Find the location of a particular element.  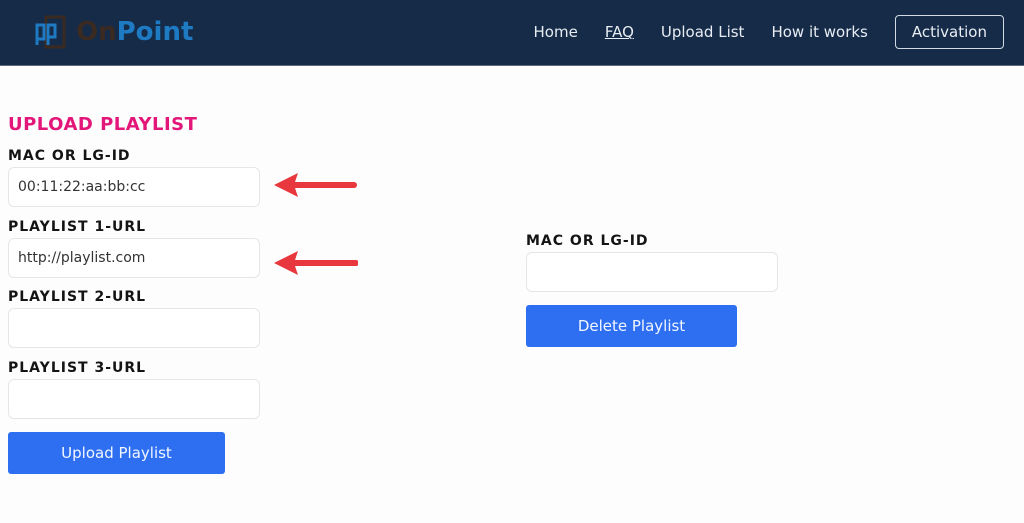

playlist1-input is located at coordinates (134, 258).